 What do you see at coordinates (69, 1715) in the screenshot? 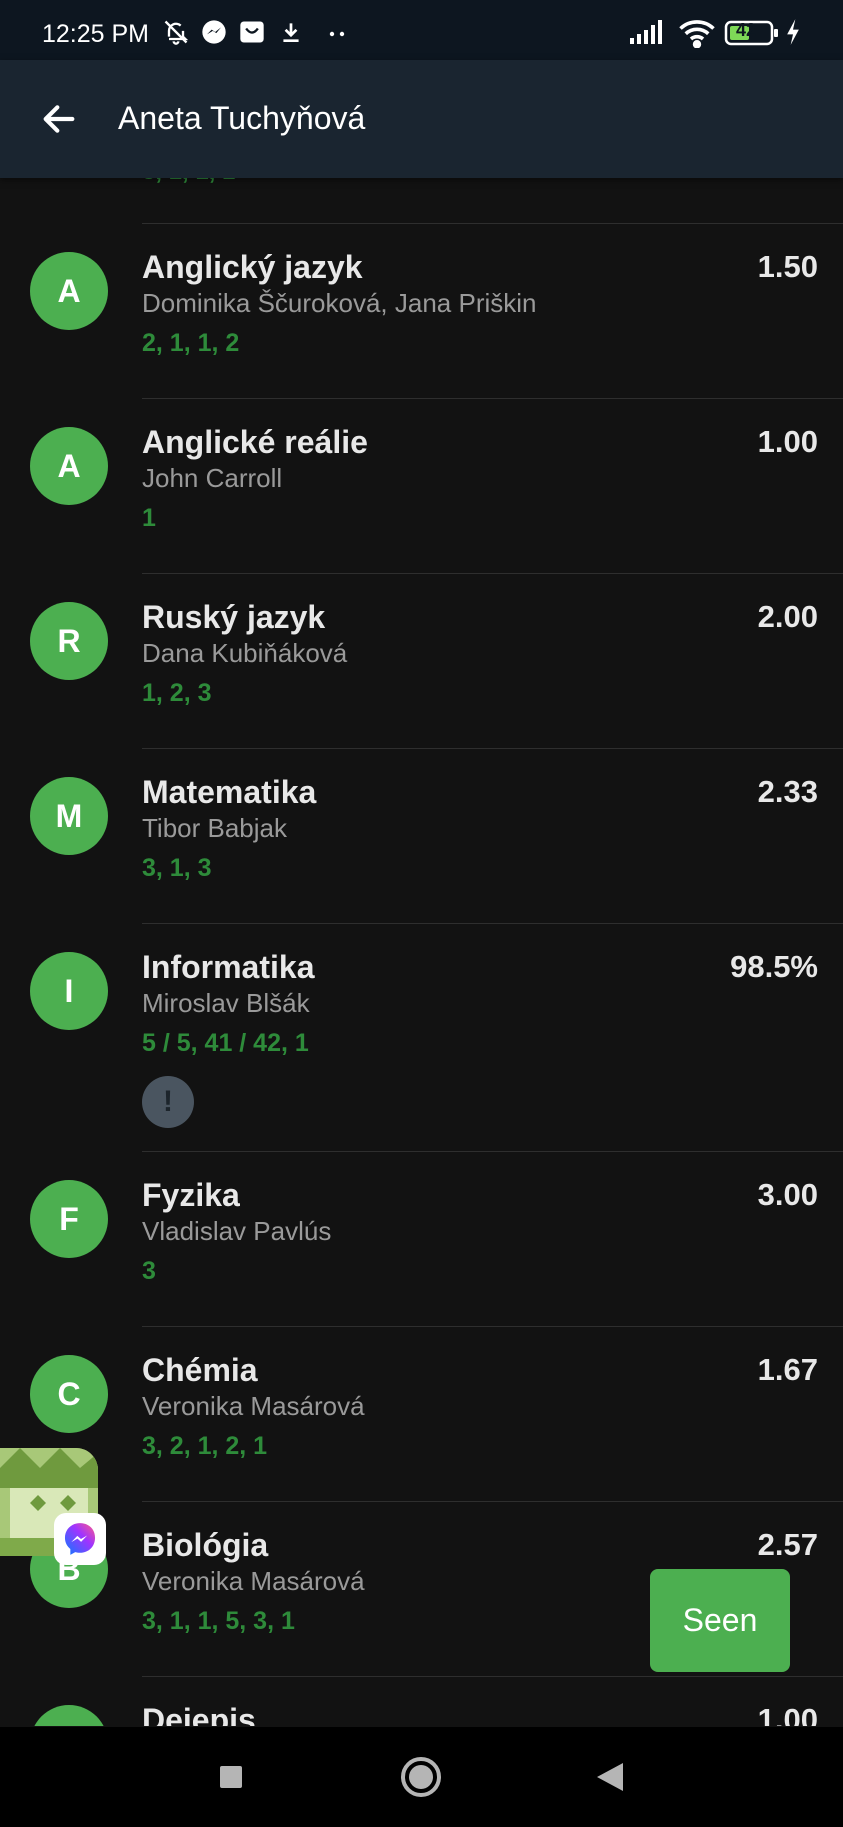
I see `subject-avatar: D` at bounding box center [69, 1715].